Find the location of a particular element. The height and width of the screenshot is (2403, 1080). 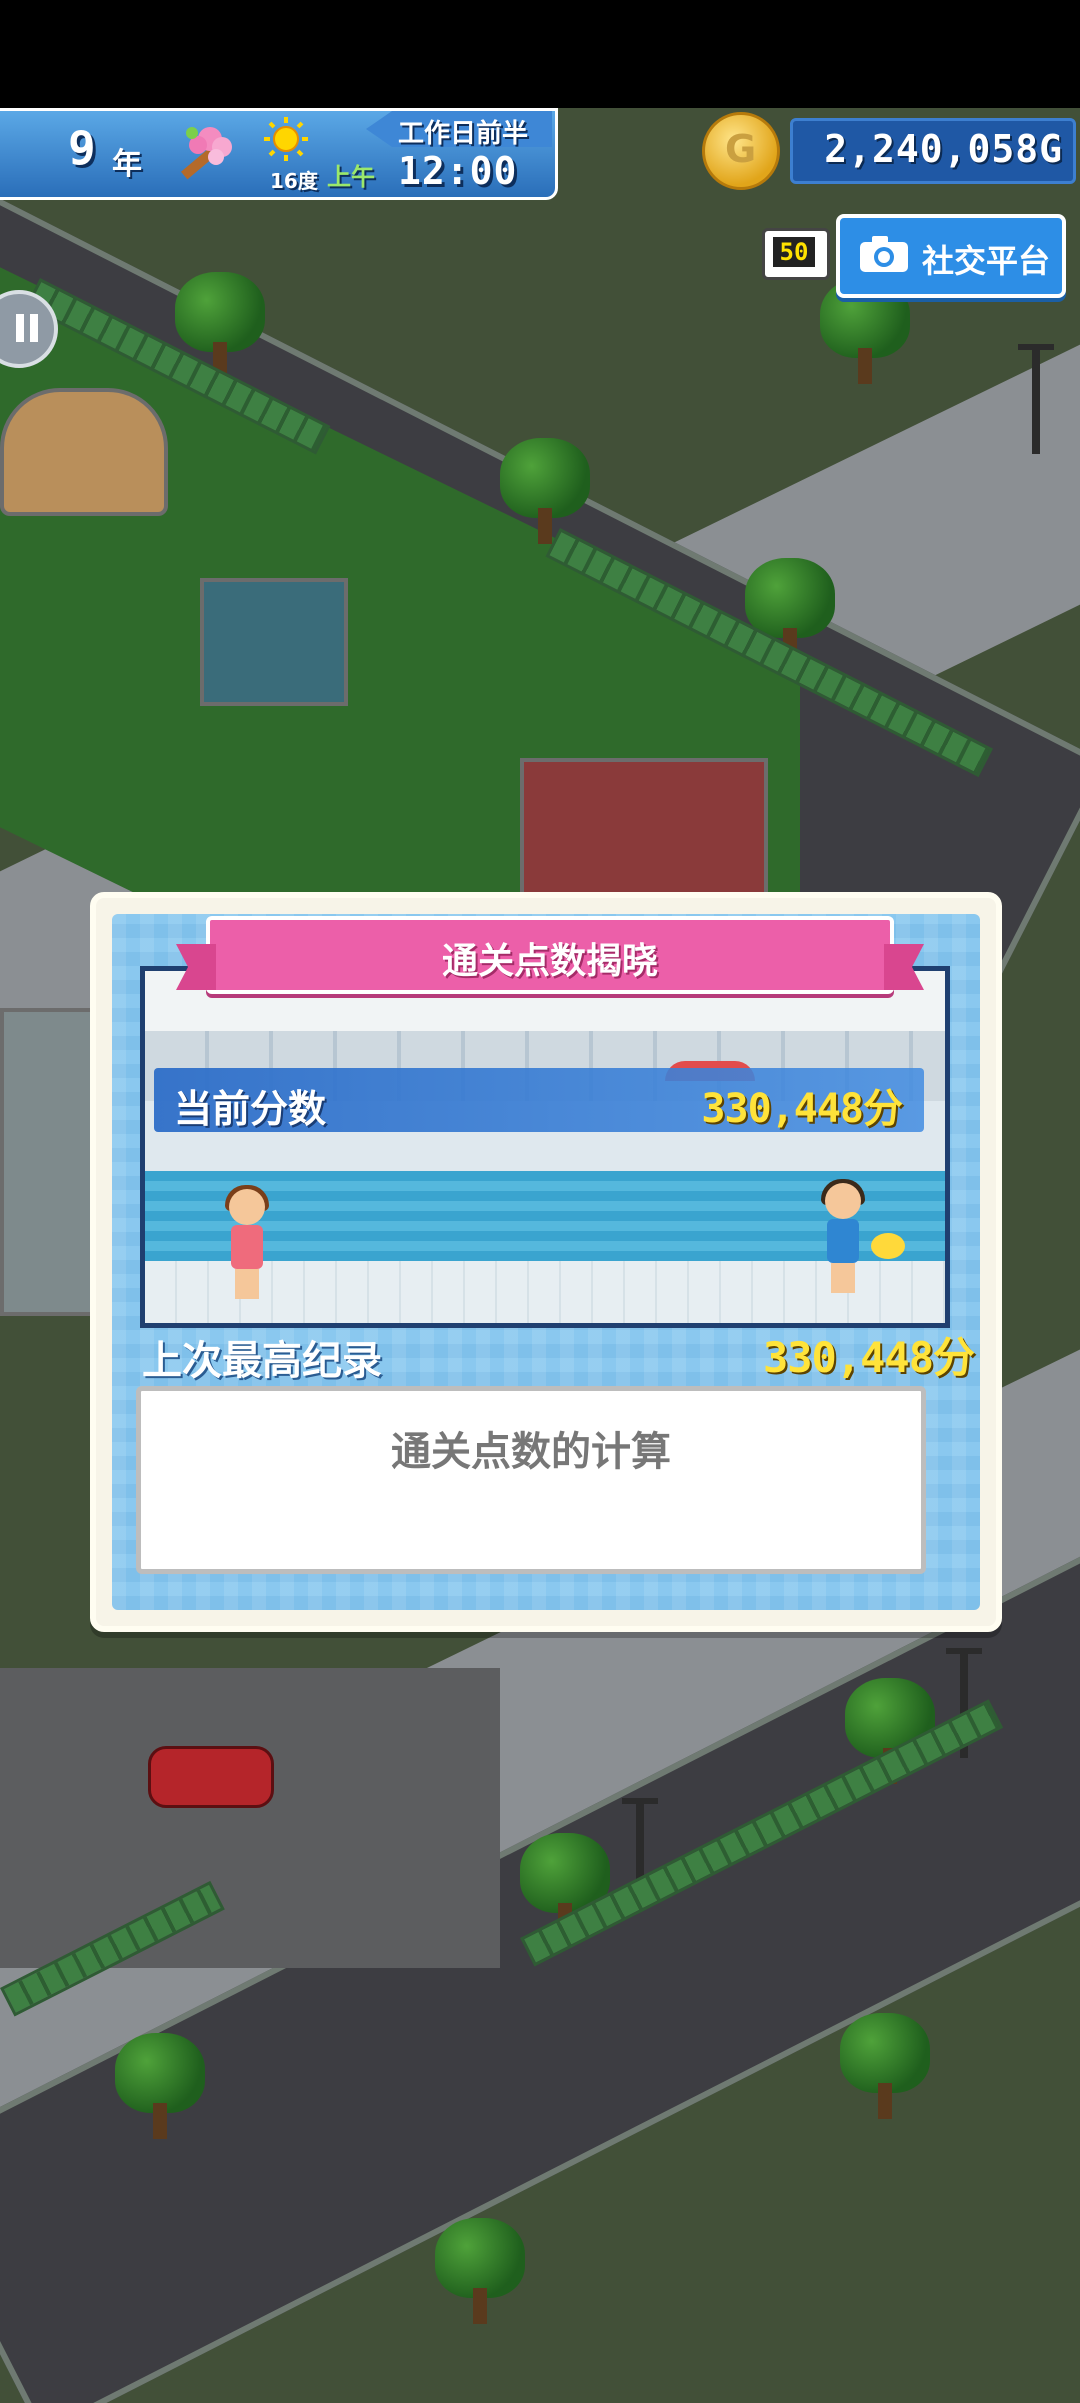

date-time-panel: 9 年 16度 工作日前半 上午 12:00 is located at coordinates (279, 154).